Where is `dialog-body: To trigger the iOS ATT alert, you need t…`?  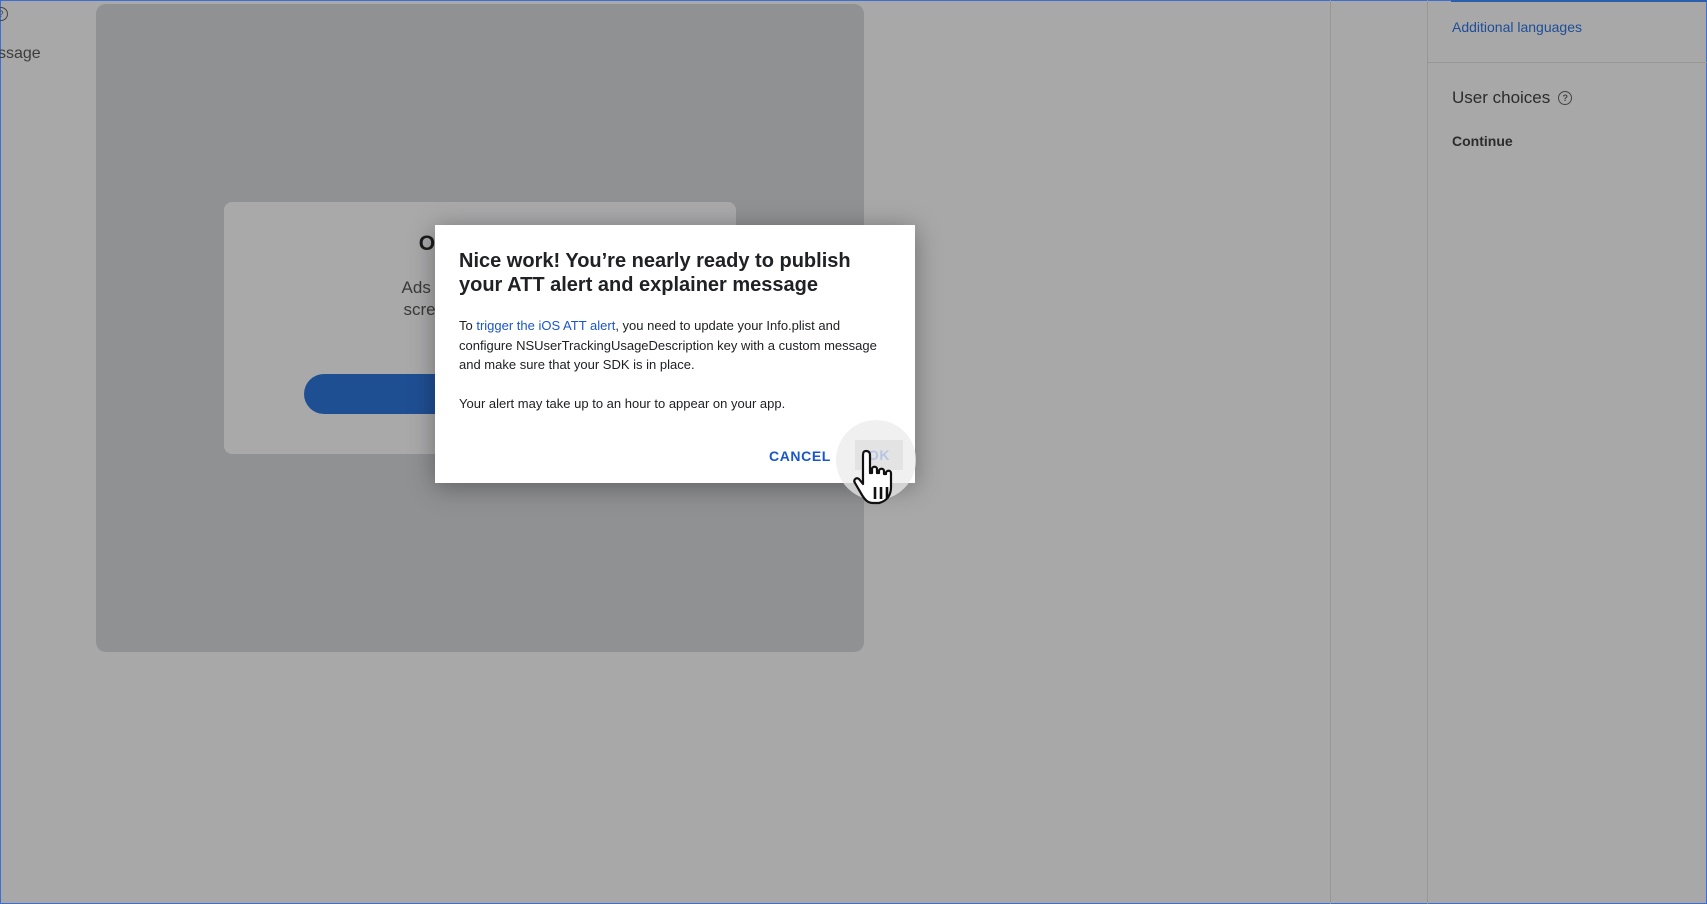
dialog-body: To trigger the iOS ATT alert, you need t… is located at coordinates (674, 364).